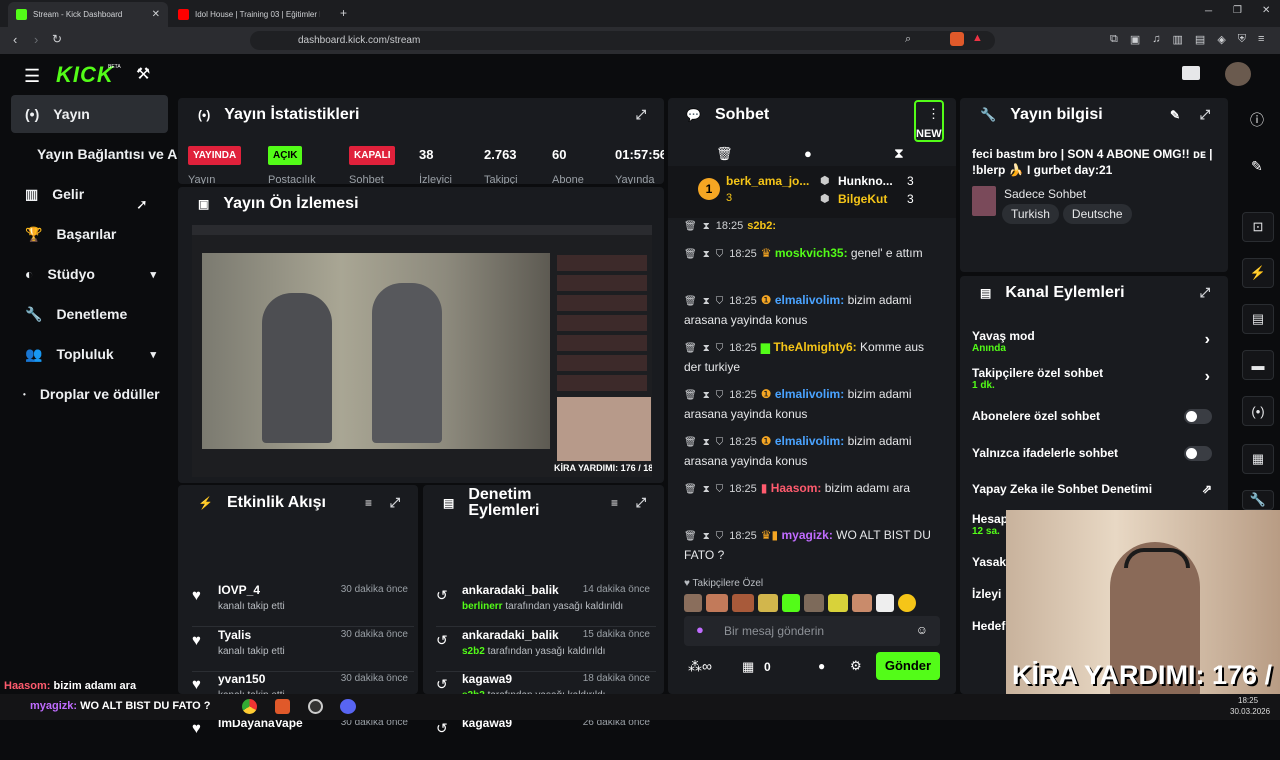 This screenshot has height=760, width=1280. I want to click on sidebar-item-topluluk: 👥 Topluluk ▾, so click(89, 354).